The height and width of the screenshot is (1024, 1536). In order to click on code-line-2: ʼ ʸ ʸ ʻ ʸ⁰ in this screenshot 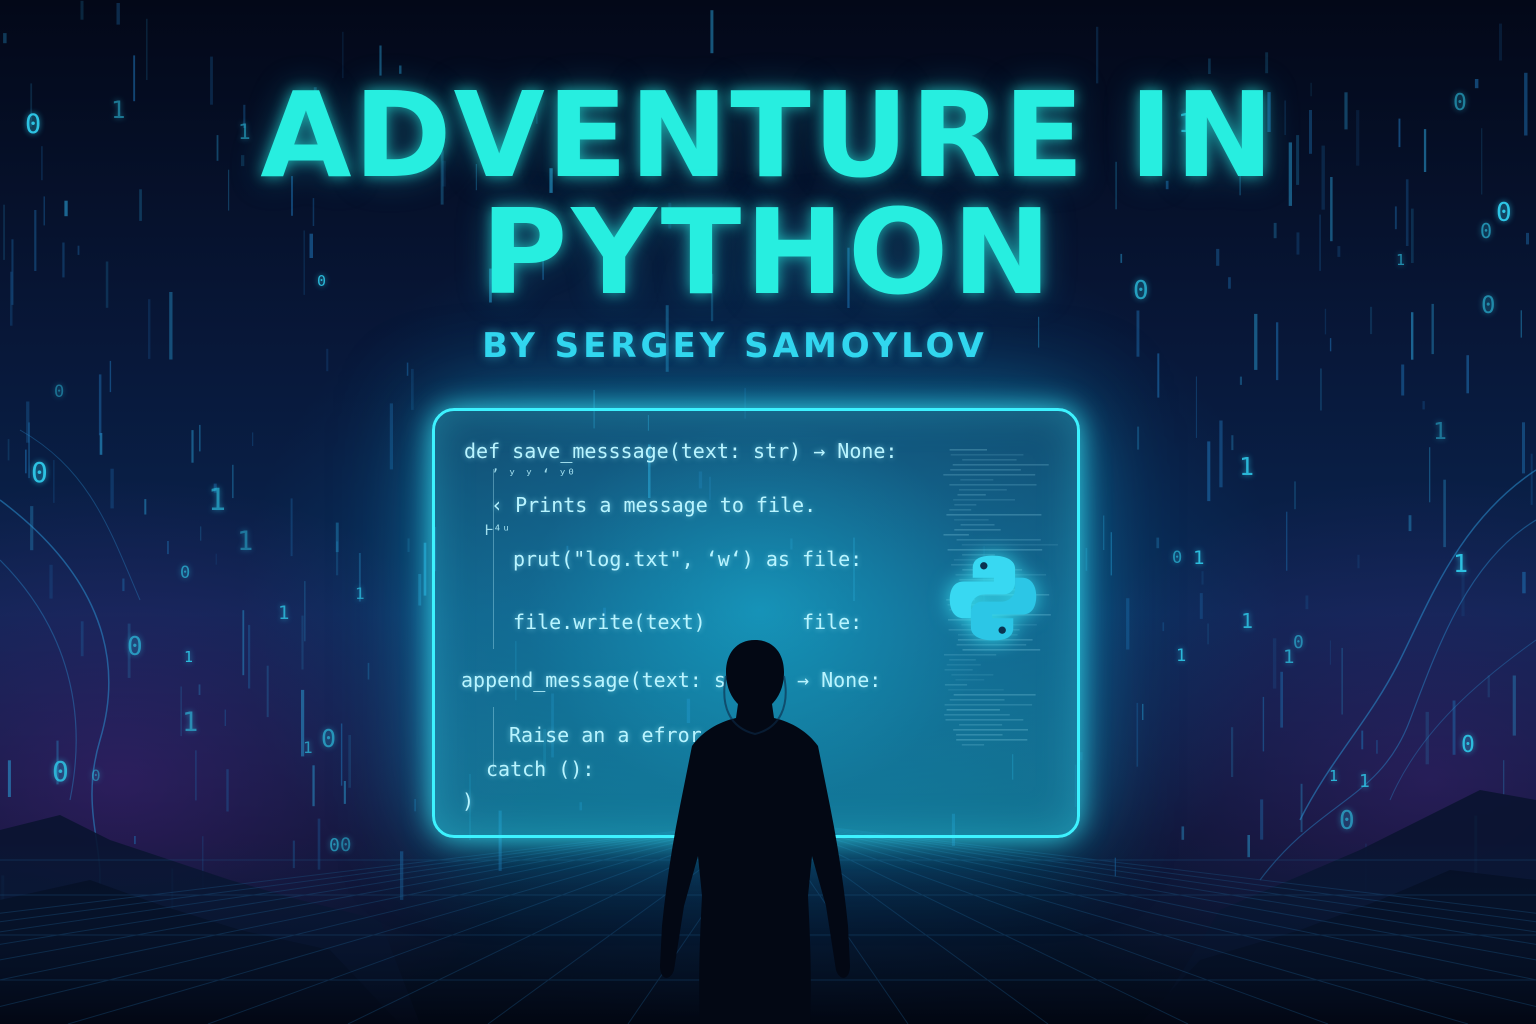, I will do `click(533, 475)`.